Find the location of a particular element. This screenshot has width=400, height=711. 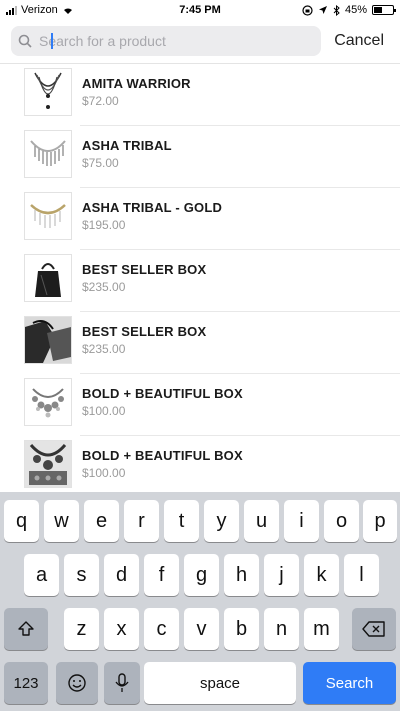

battery-percent: 45% is located at coordinates (355, 10).